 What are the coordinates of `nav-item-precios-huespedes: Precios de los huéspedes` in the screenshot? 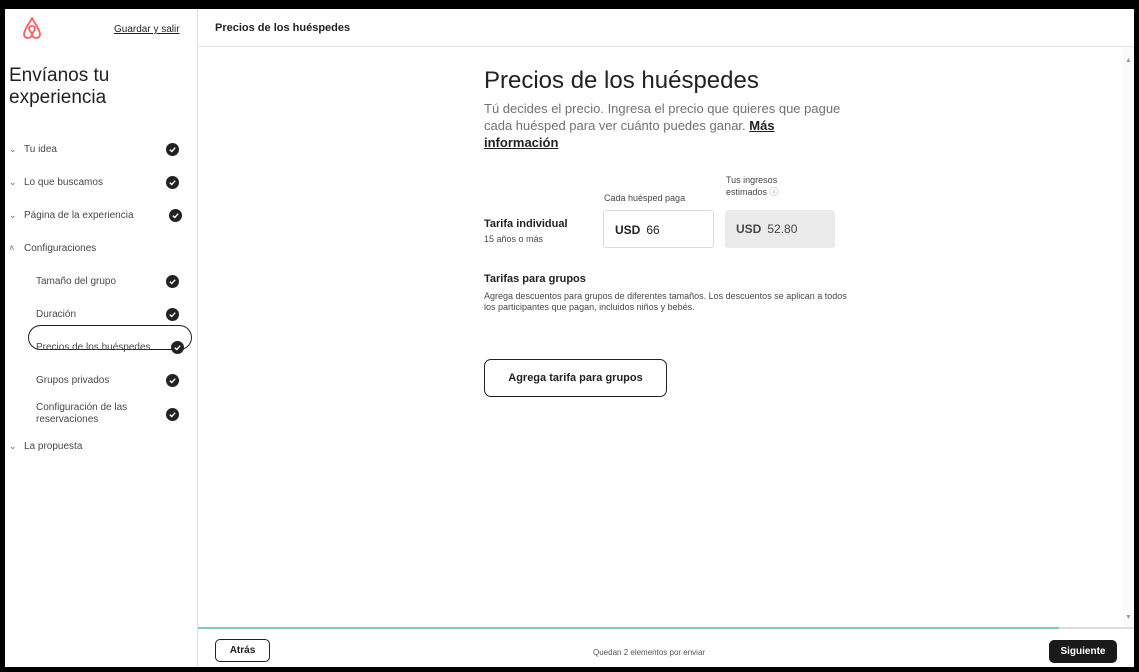 It's located at (101, 347).